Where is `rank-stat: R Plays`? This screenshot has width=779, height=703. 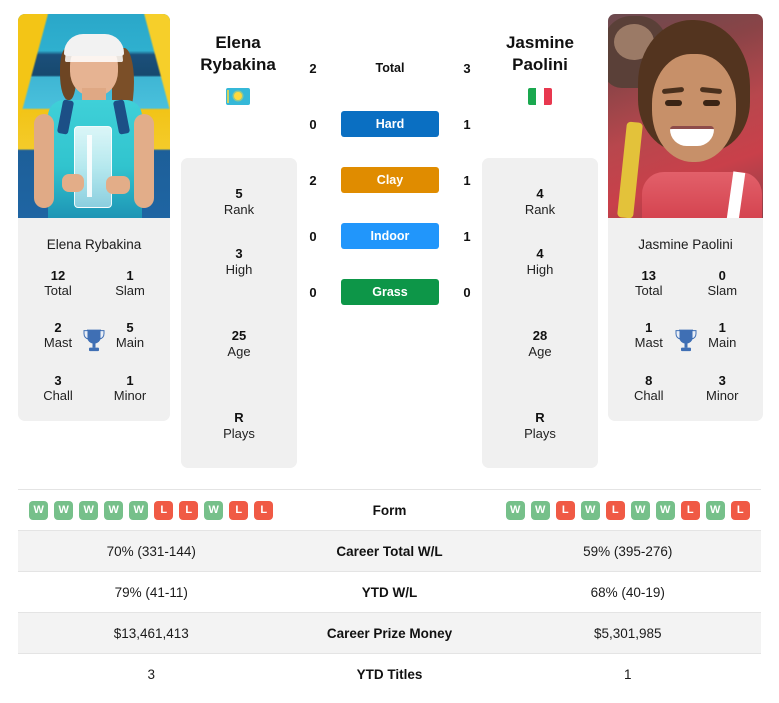 rank-stat: R Plays is located at coordinates (540, 425).